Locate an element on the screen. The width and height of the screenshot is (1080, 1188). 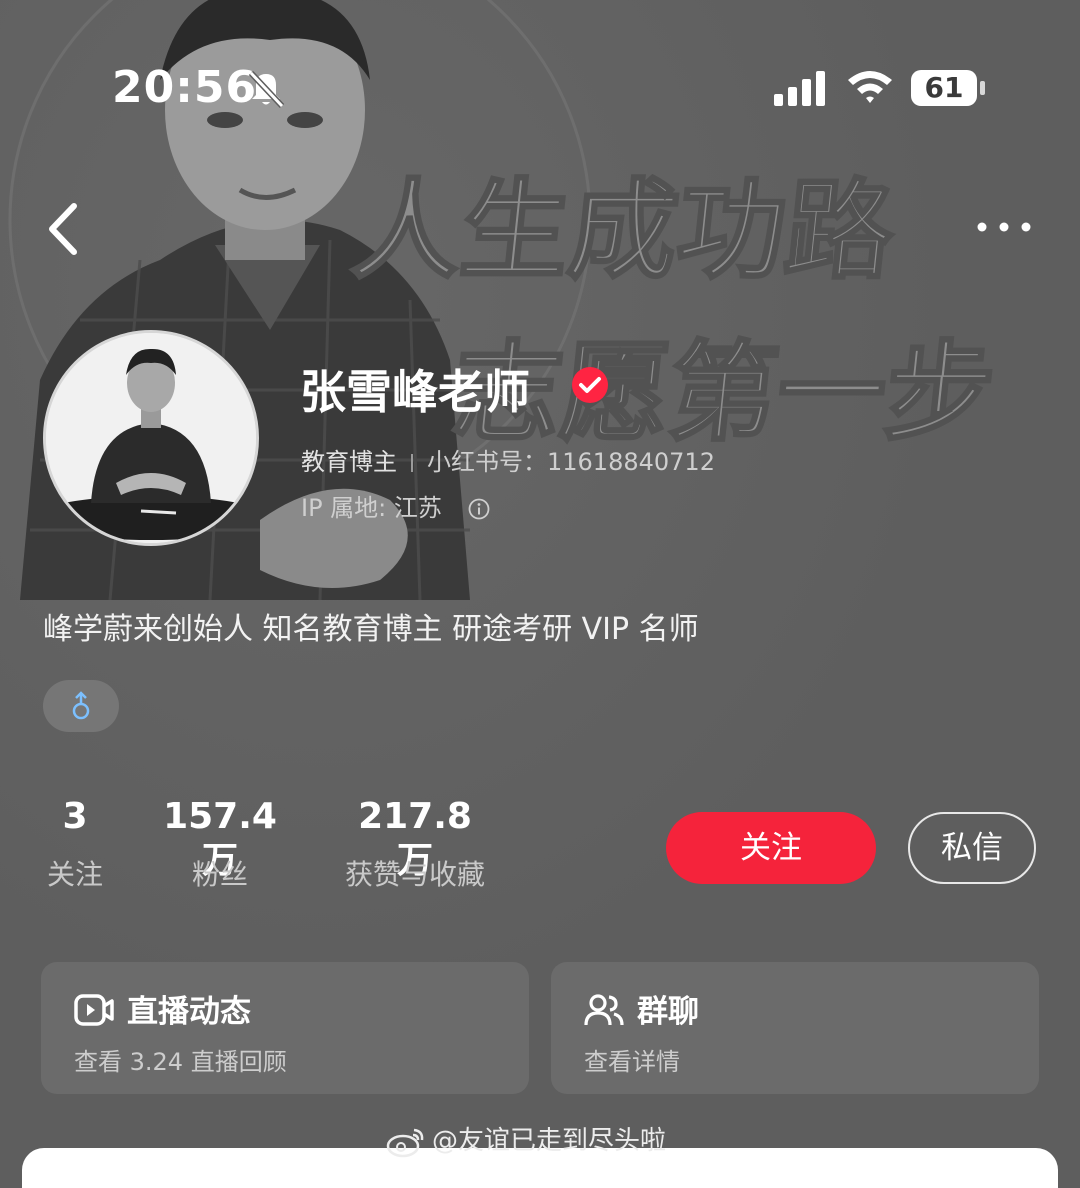
stat-fans: 157.4 万 粉丝 is located at coordinates (220, 844).